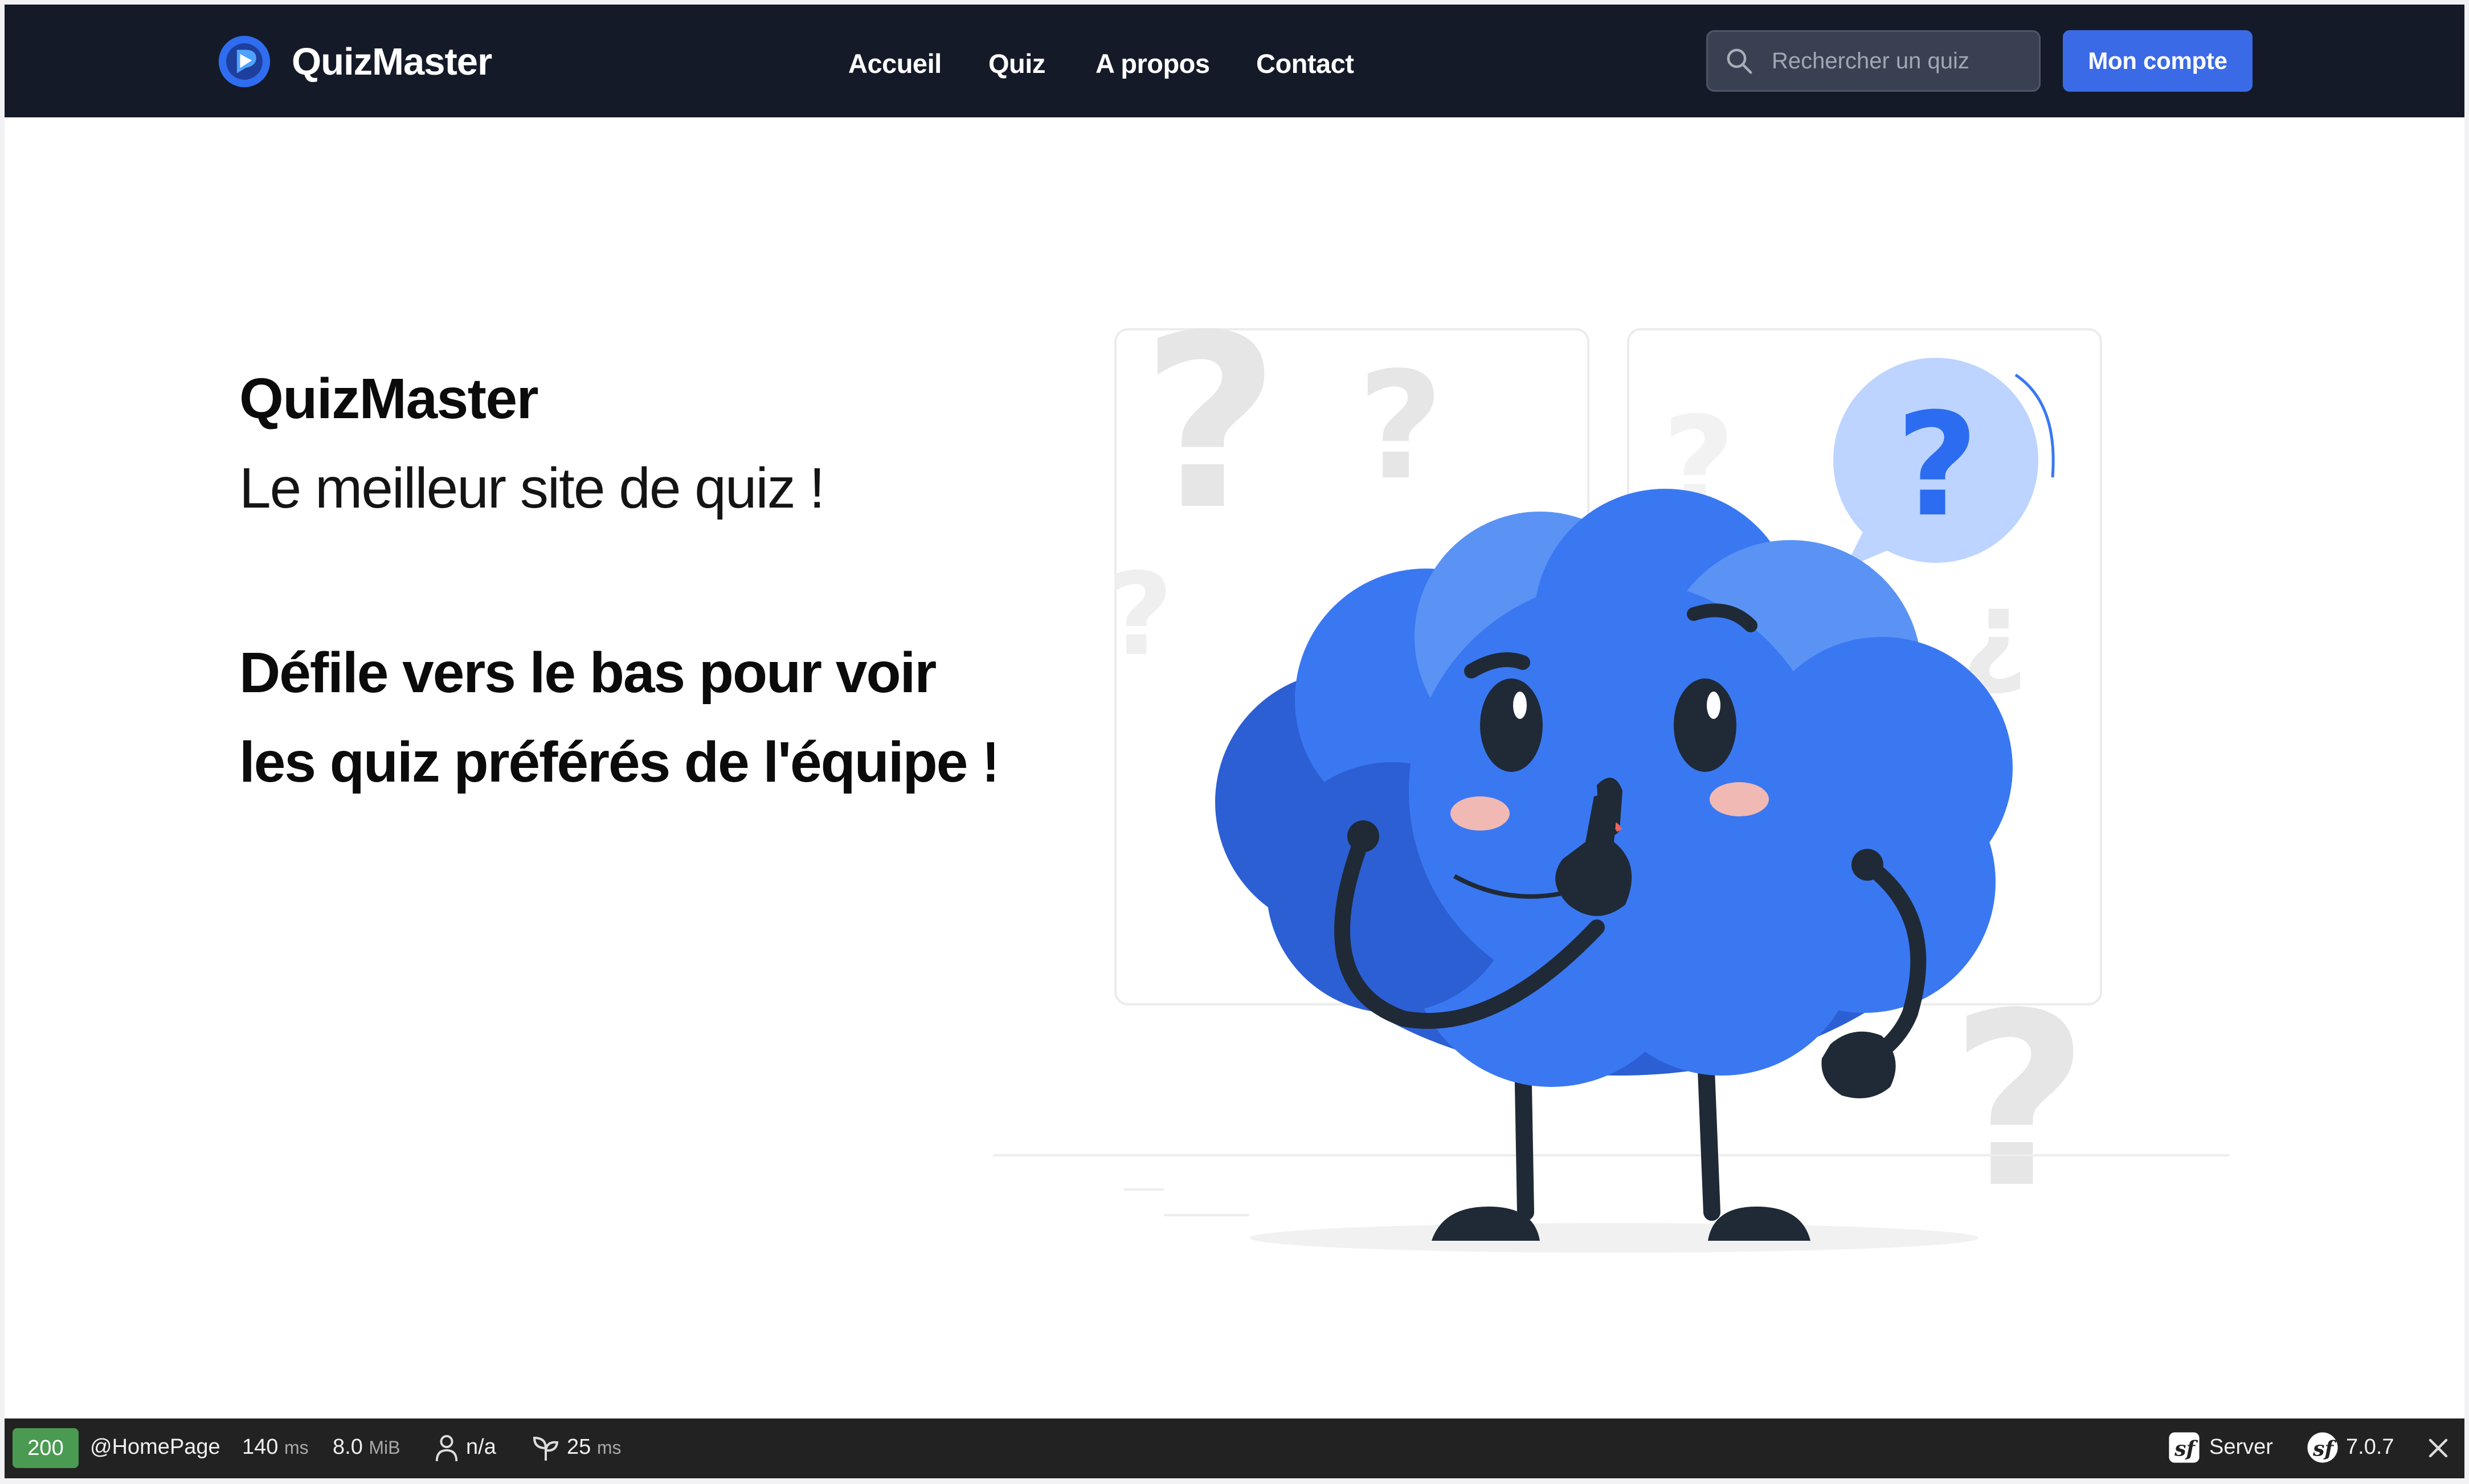 The image size is (2469, 1484). What do you see at coordinates (2241, 1448) in the screenshot?
I see `server-label: Server` at bounding box center [2241, 1448].